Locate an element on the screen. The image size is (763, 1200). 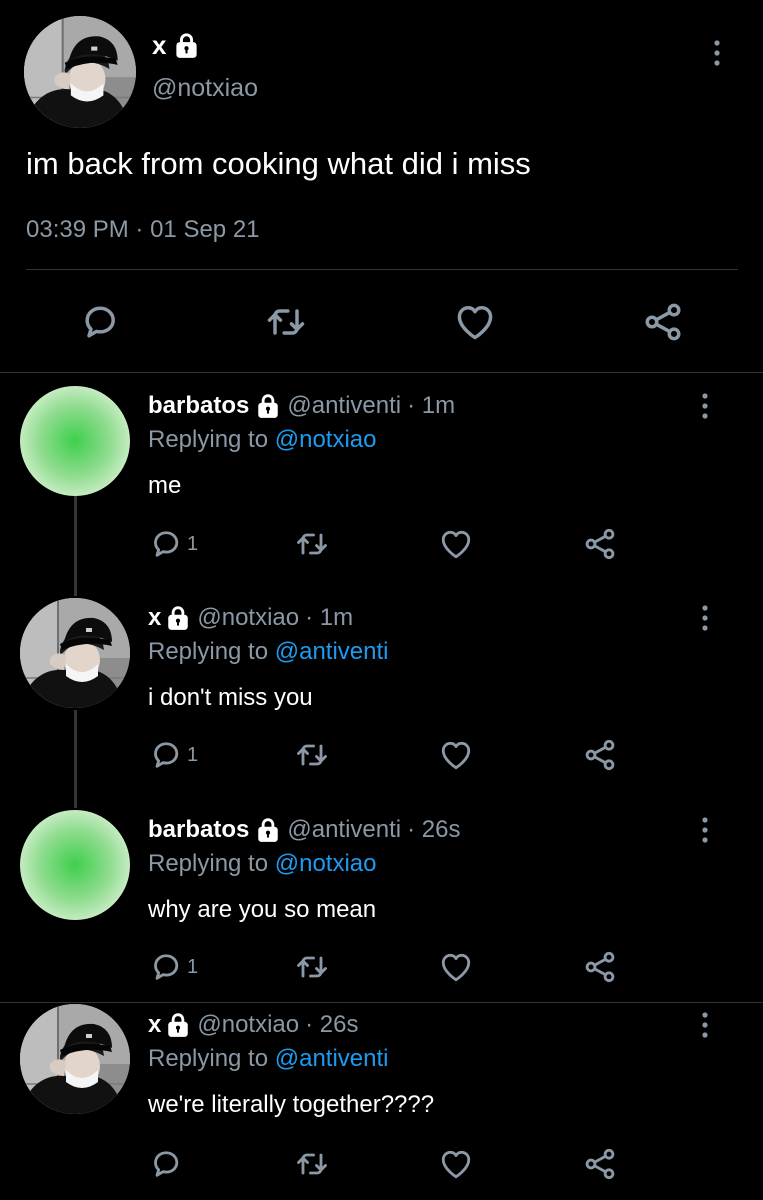
reply-text: why are you so mean is located at coordinates (262, 909).